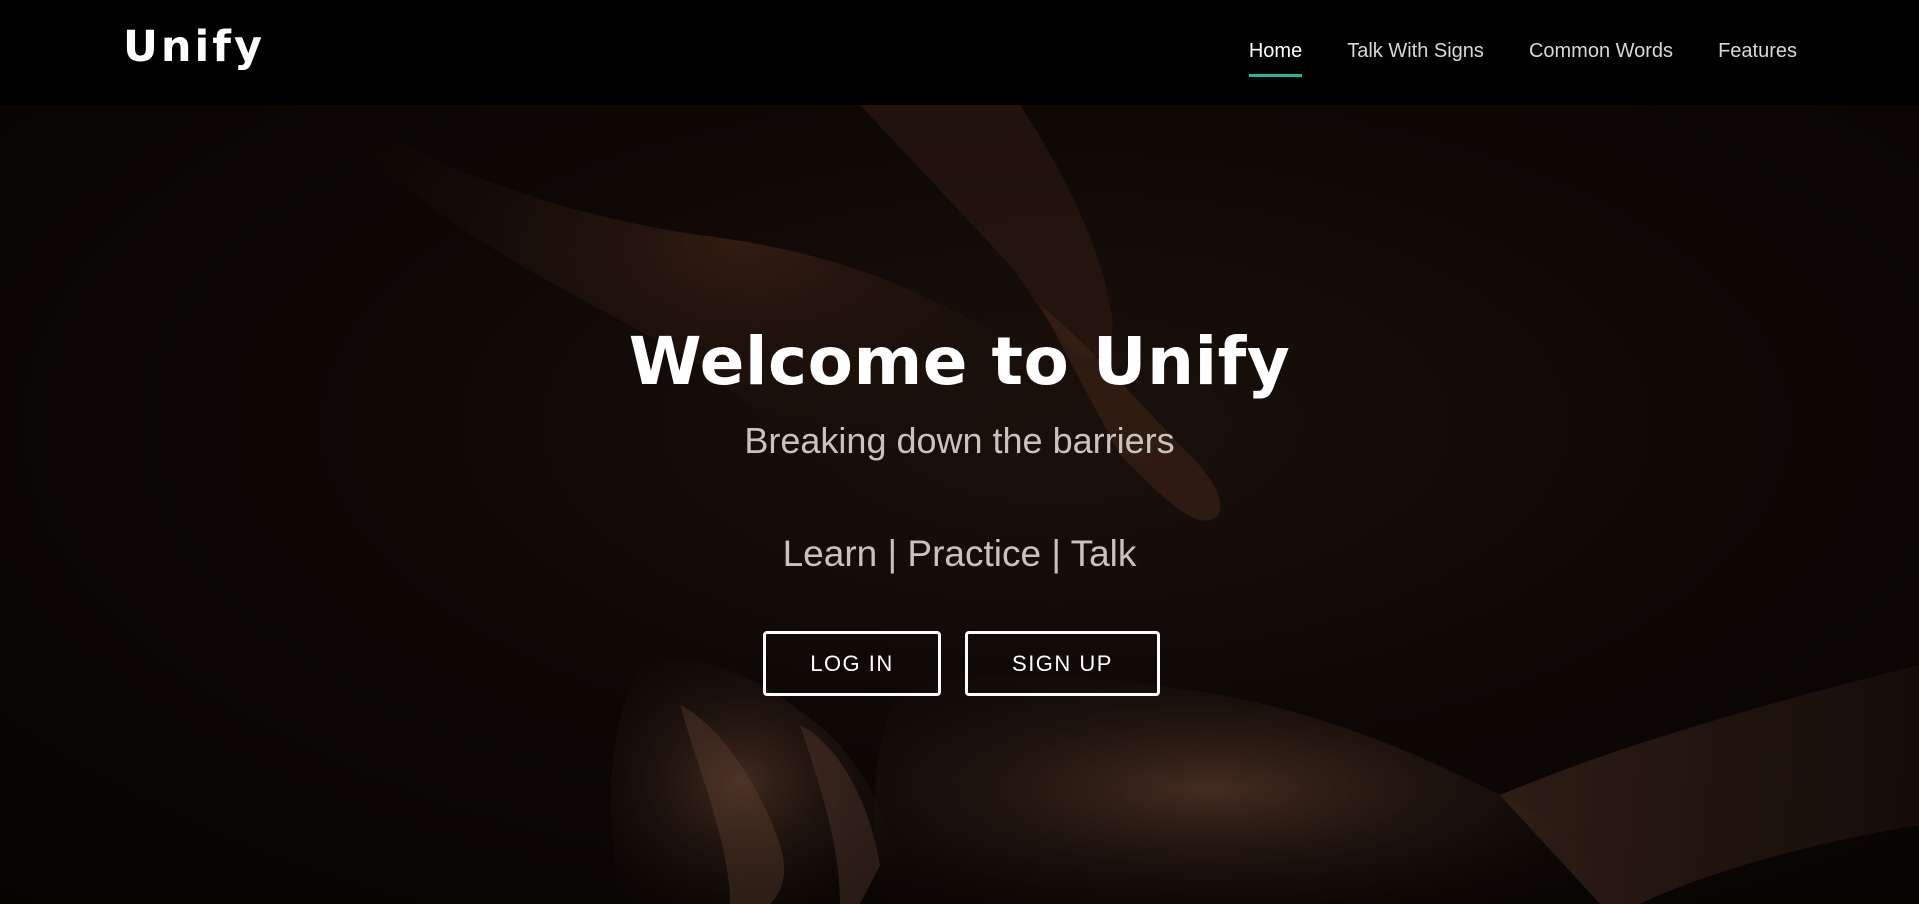 This screenshot has width=1919, height=904. I want to click on nav-item-label: Features, so click(1757, 51).